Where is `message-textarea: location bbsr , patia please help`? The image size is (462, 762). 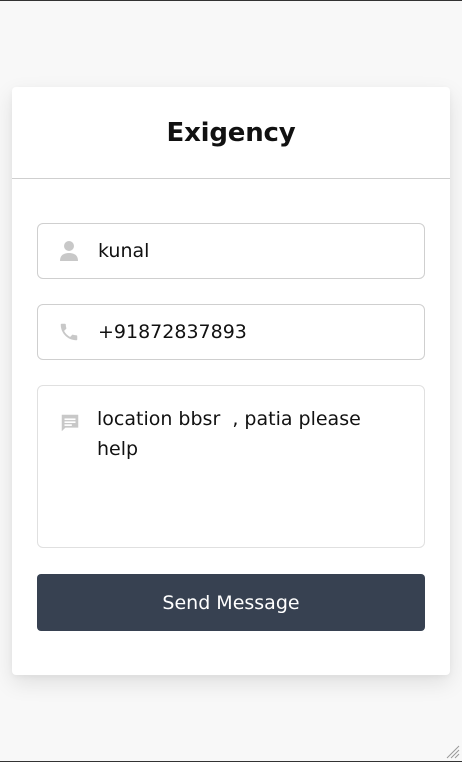
message-textarea: location bbsr , patia please help is located at coordinates (252, 469).